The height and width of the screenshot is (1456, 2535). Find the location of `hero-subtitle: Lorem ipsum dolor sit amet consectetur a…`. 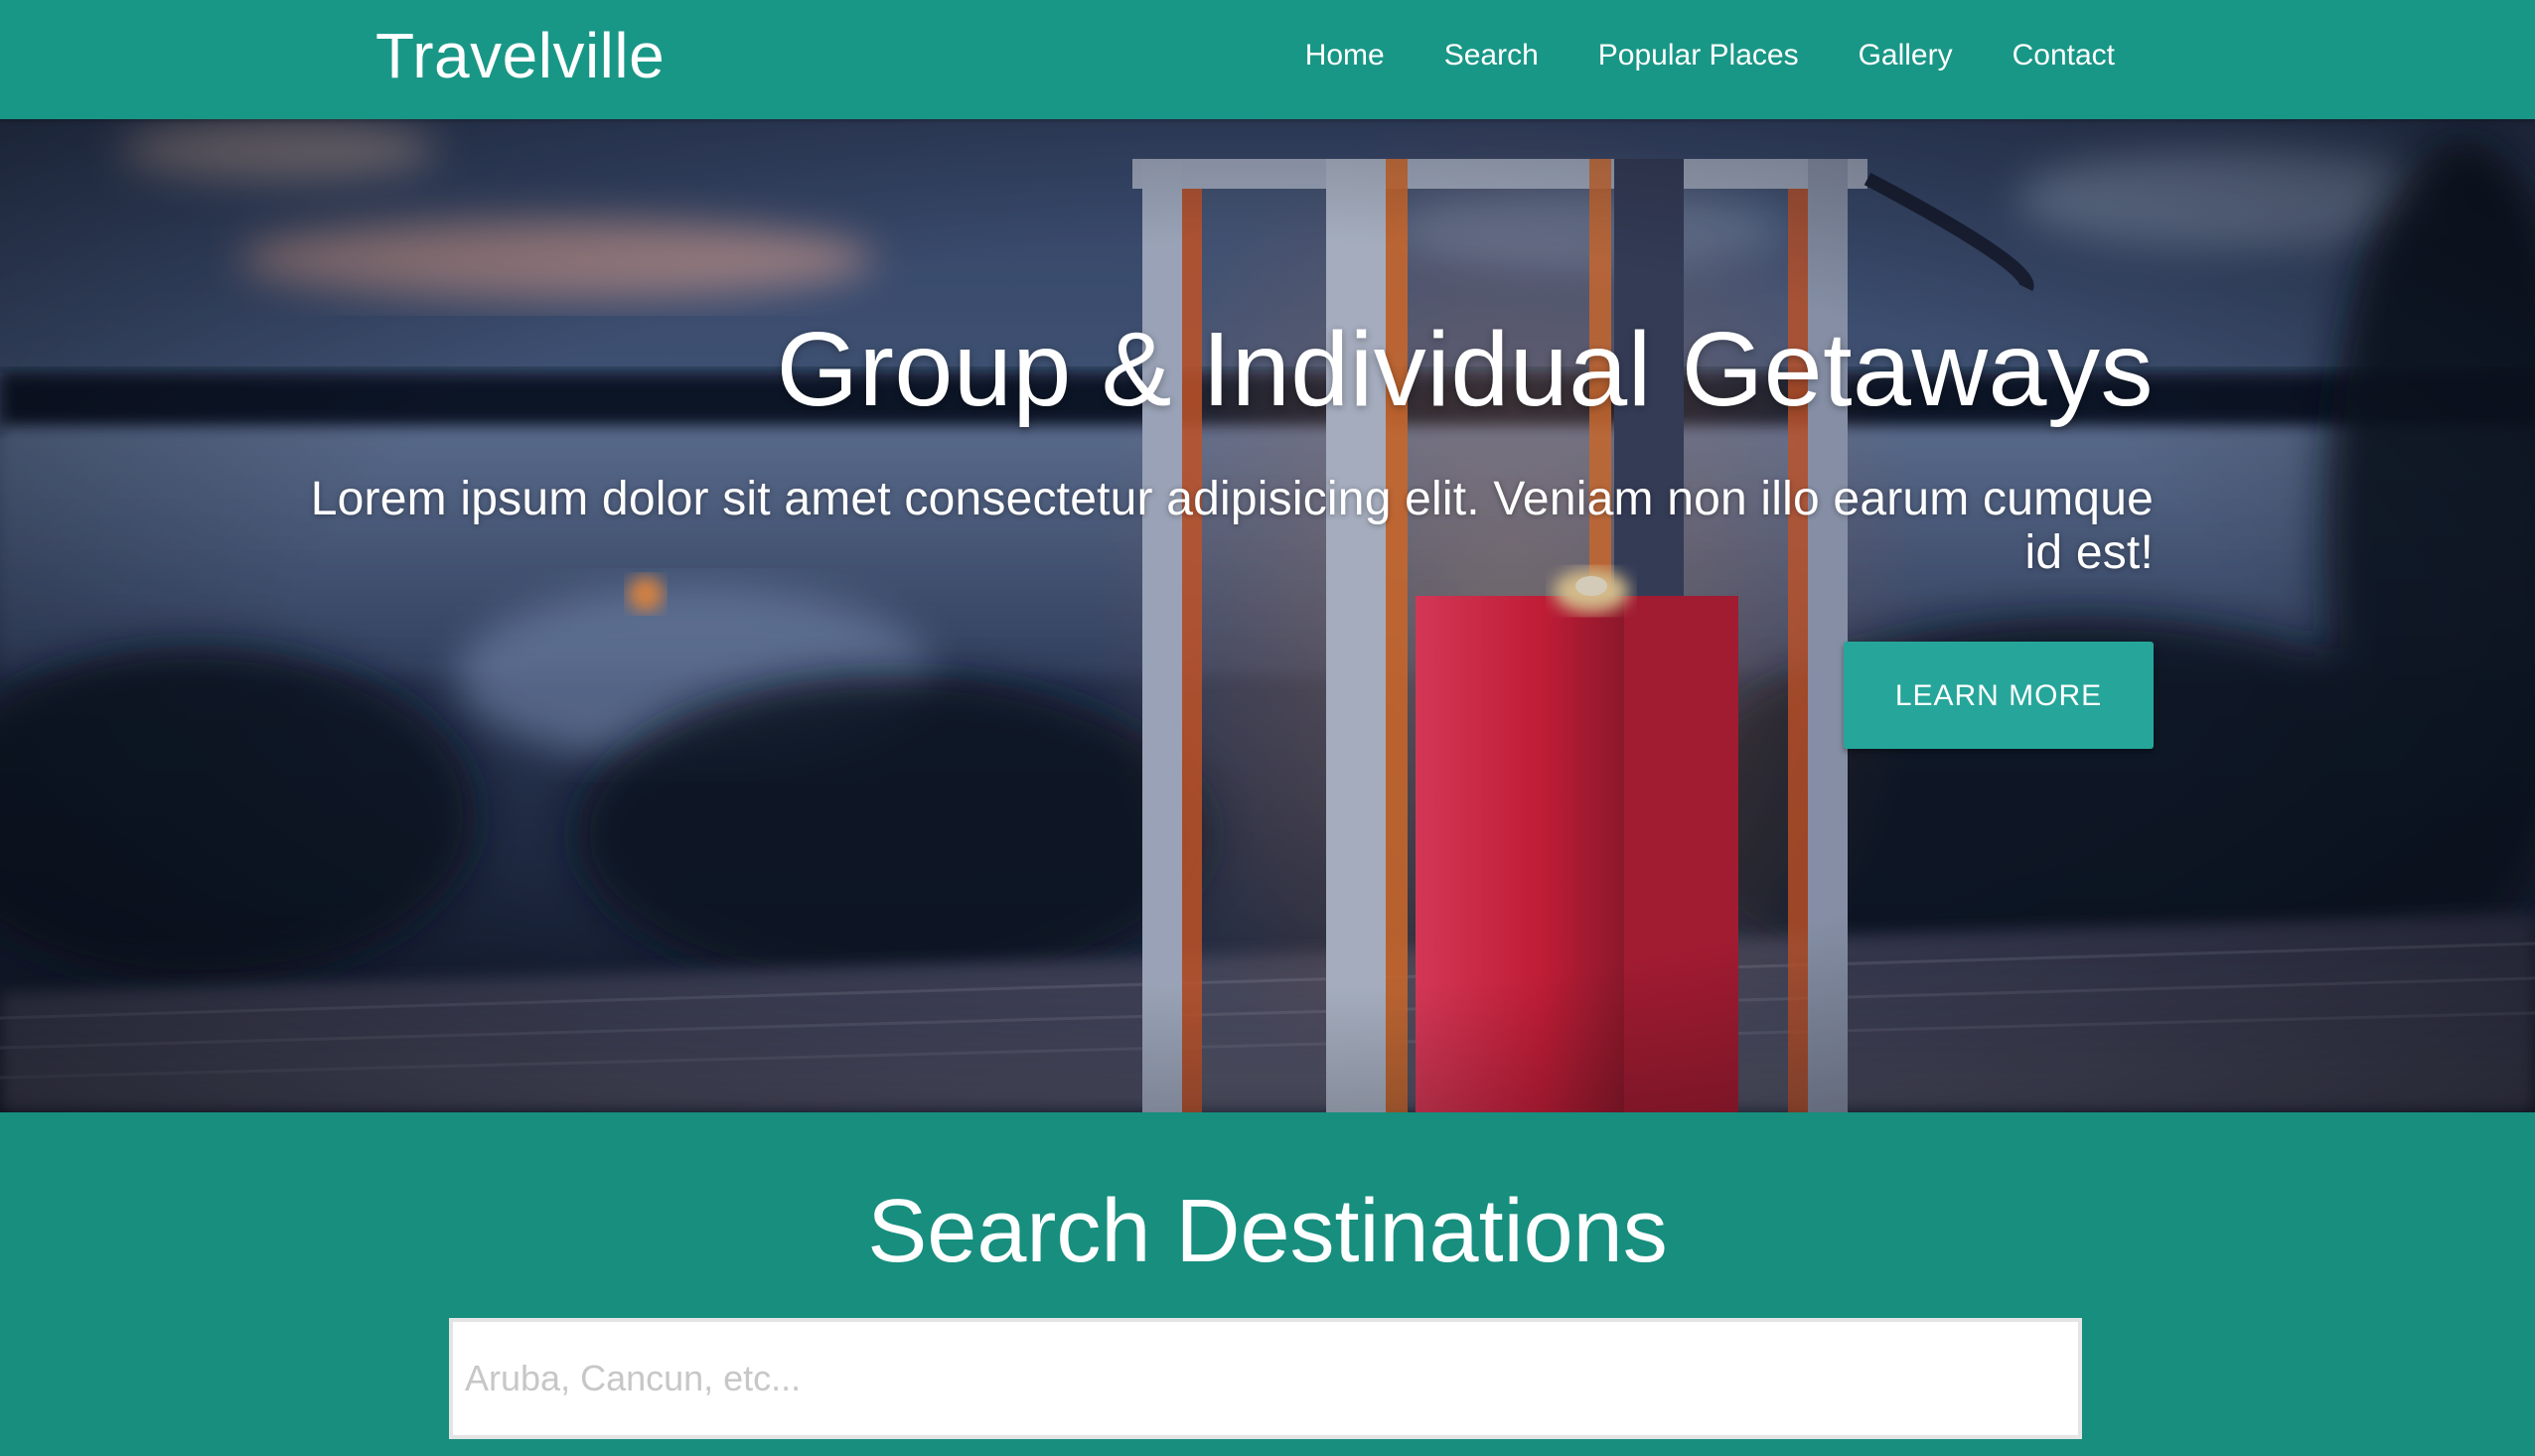

hero-subtitle: Lorem ipsum dolor sit amet consectetur a… is located at coordinates (1232, 526).